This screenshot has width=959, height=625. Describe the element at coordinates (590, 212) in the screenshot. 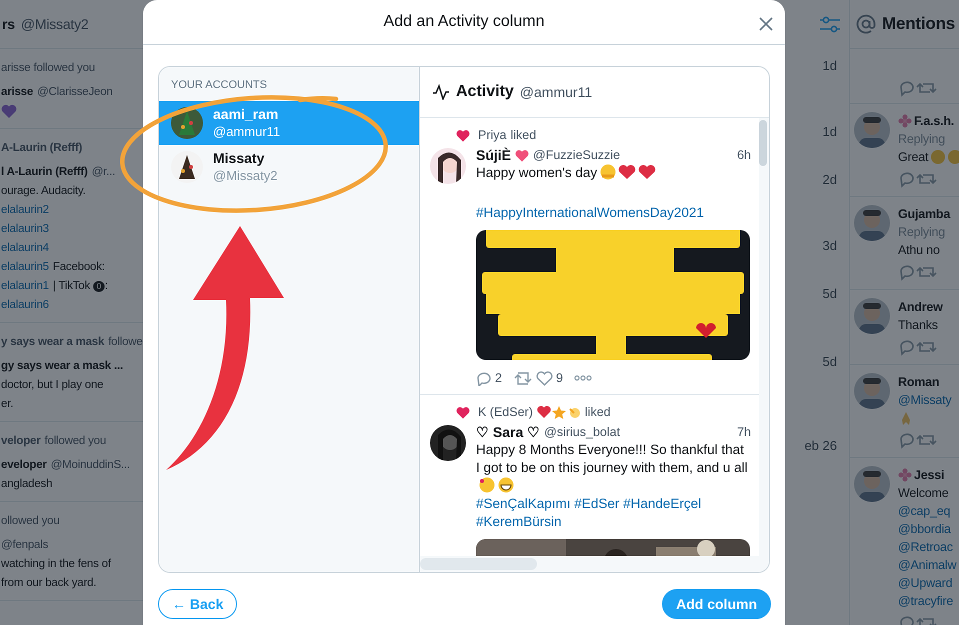

I see `hashtag-link: #HappyInternationalWomensDay2021` at that location.